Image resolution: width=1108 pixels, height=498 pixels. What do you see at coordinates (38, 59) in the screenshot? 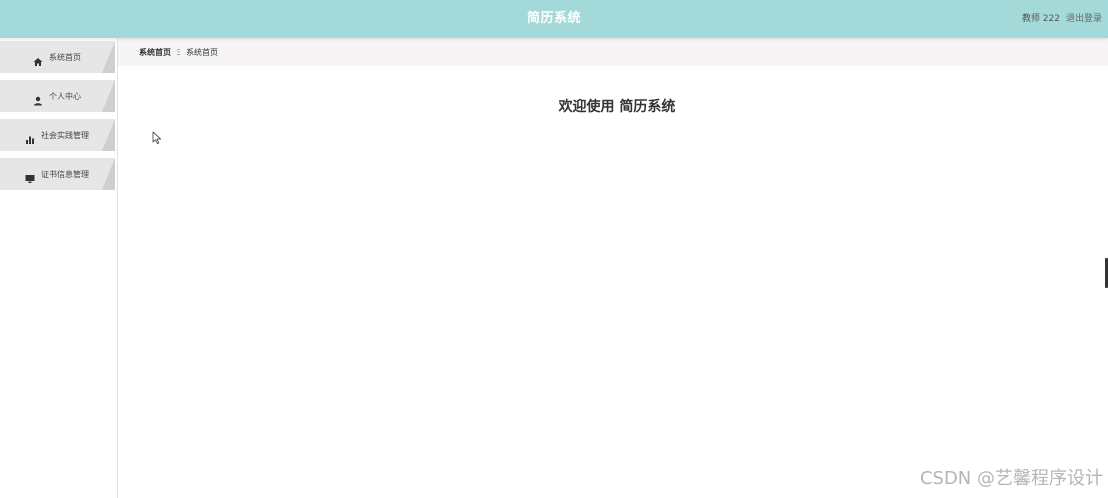
I see `home-icon` at bounding box center [38, 59].